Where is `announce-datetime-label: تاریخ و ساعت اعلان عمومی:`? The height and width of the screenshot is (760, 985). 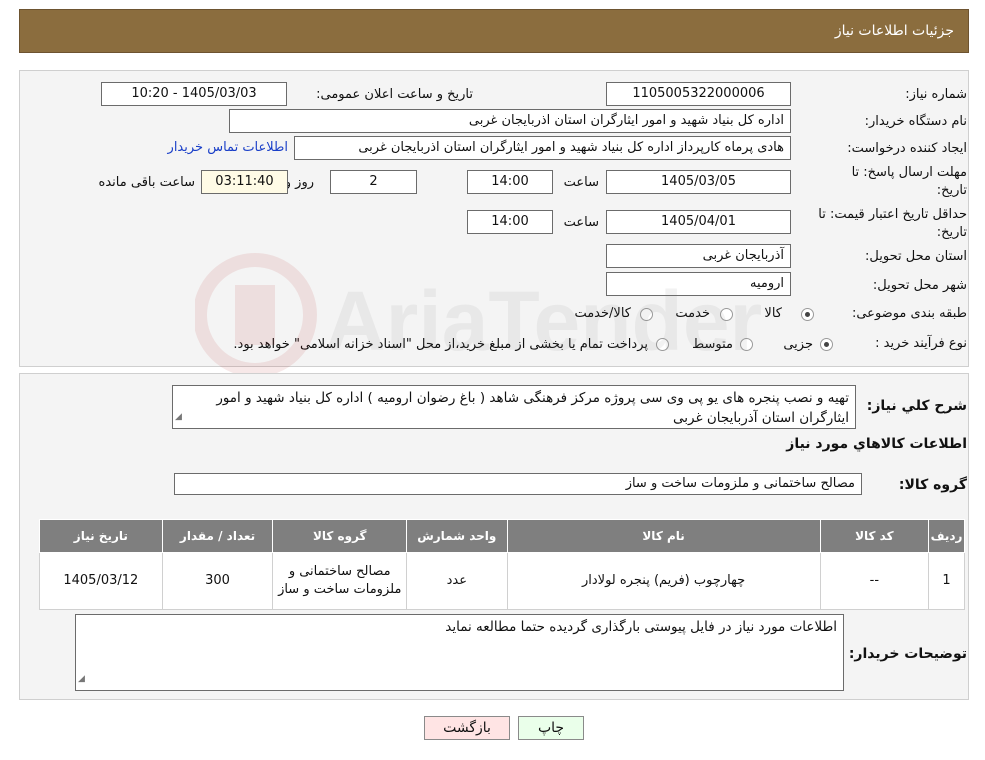
announce-datetime-label: تاریخ و ساعت اعلان عمومی: is located at coordinates (394, 94).